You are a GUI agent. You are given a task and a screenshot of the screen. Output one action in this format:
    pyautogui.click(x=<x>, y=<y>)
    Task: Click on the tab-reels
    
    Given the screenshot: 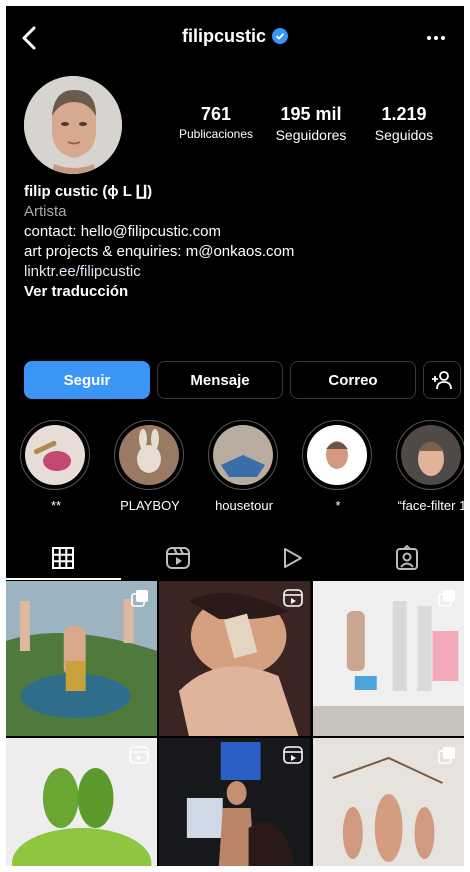 What is the action you would take?
    pyautogui.click(x=178, y=558)
    